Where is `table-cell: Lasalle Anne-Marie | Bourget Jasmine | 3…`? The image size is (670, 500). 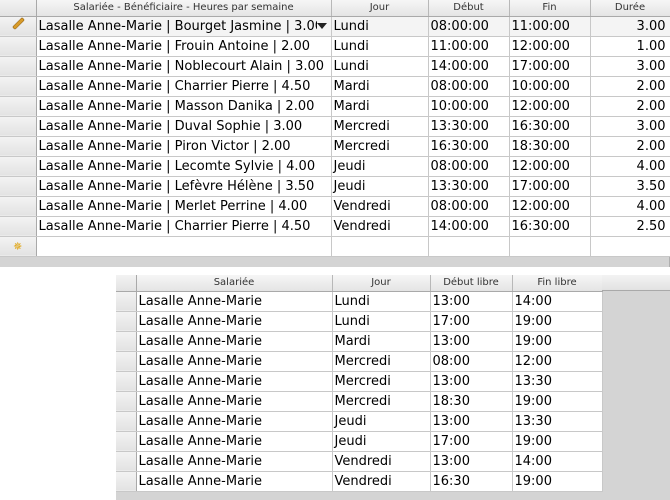
table-cell: Lasalle Anne-Marie | Bourget Jasmine | 3… is located at coordinates (184, 26).